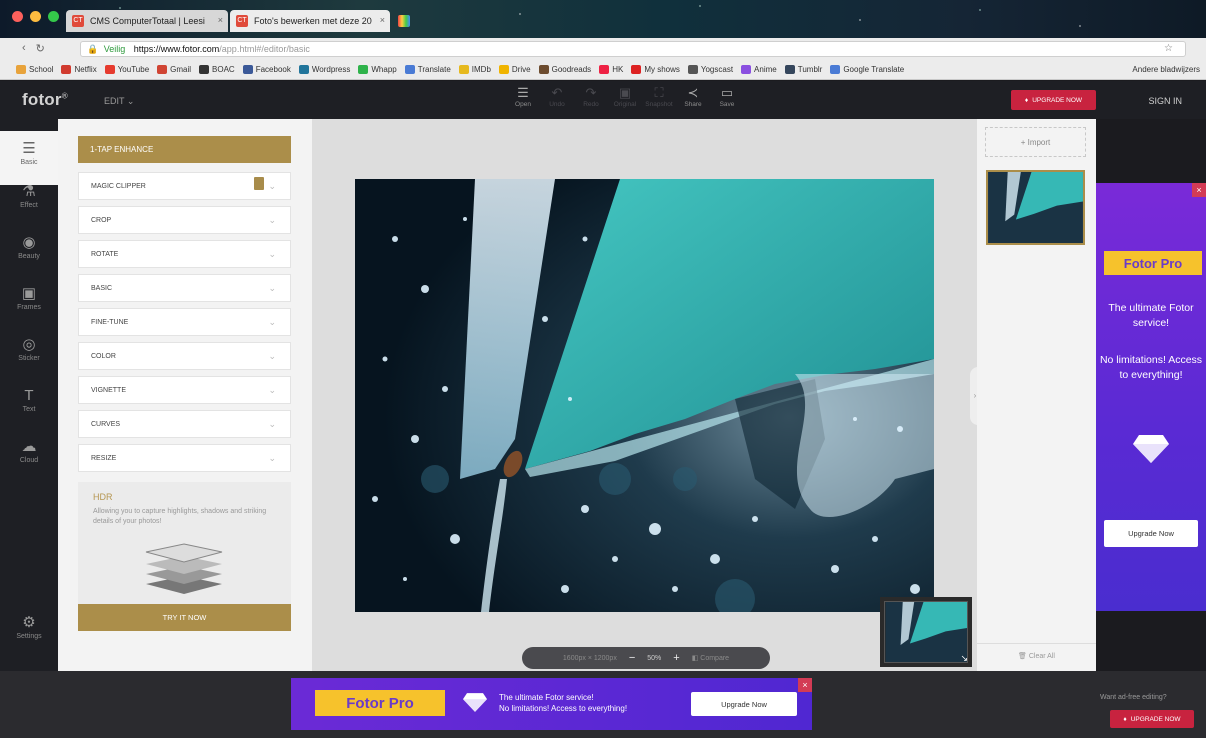 The height and width of the screenshot is (738, 1206). Describe the element at coordinates (29, 399) in the screenshot. I see `rail-item-text: T Text` at that location.